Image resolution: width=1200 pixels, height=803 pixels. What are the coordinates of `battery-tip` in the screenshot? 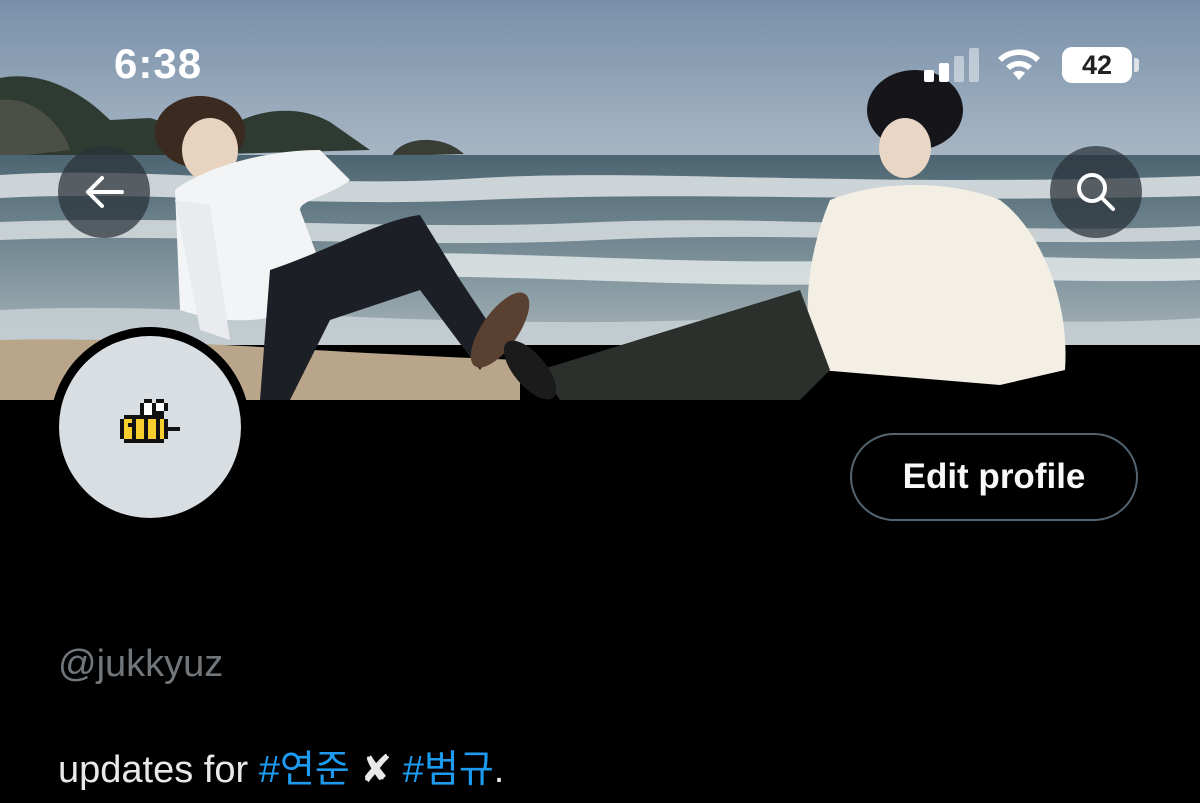 It's located at (1136, 65).